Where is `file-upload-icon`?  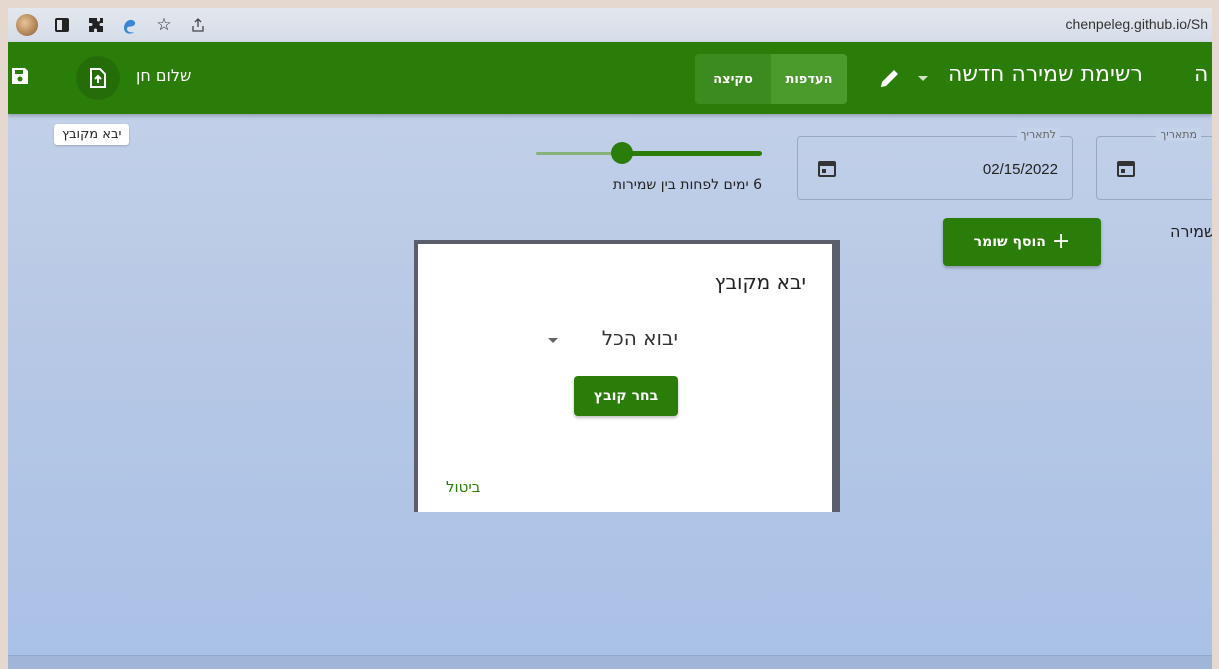 file-upload-icon is located at coordinates (98, 78).